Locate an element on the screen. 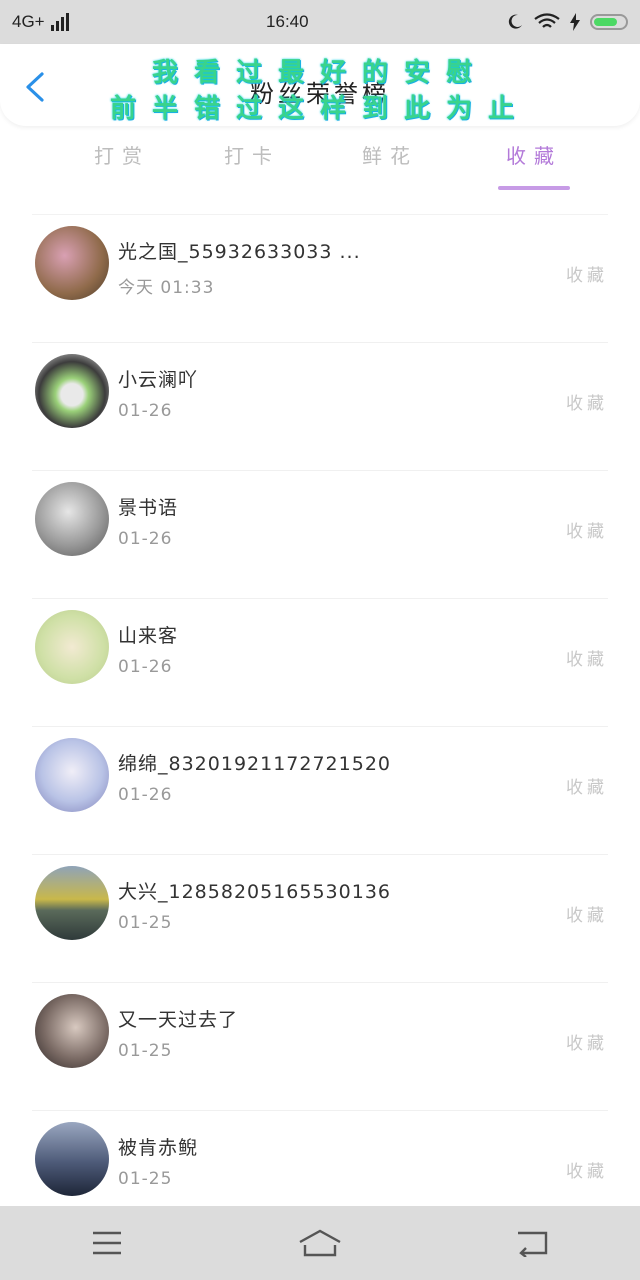 Image resolution: width=640 pixels, height=1280 pixels. tab-tip: 打赏 is located at coordinates (122, 154).